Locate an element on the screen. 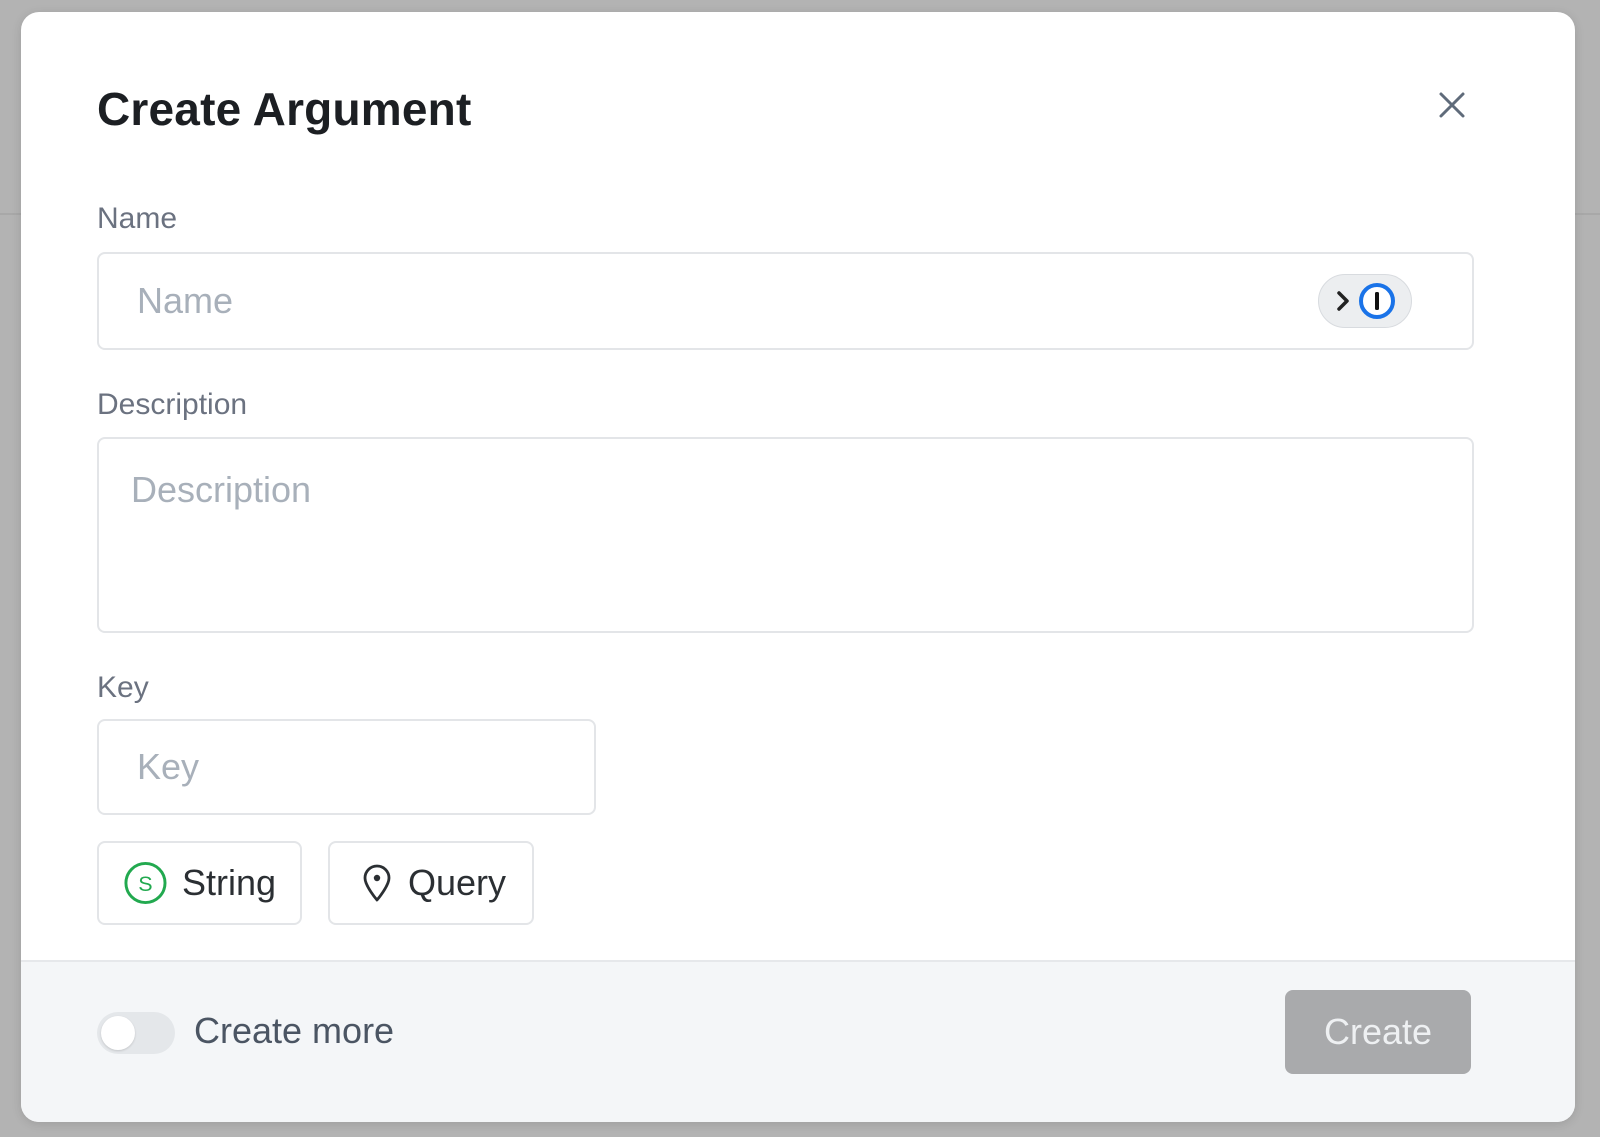  svg-text: S is located at coordinates (145, 884).